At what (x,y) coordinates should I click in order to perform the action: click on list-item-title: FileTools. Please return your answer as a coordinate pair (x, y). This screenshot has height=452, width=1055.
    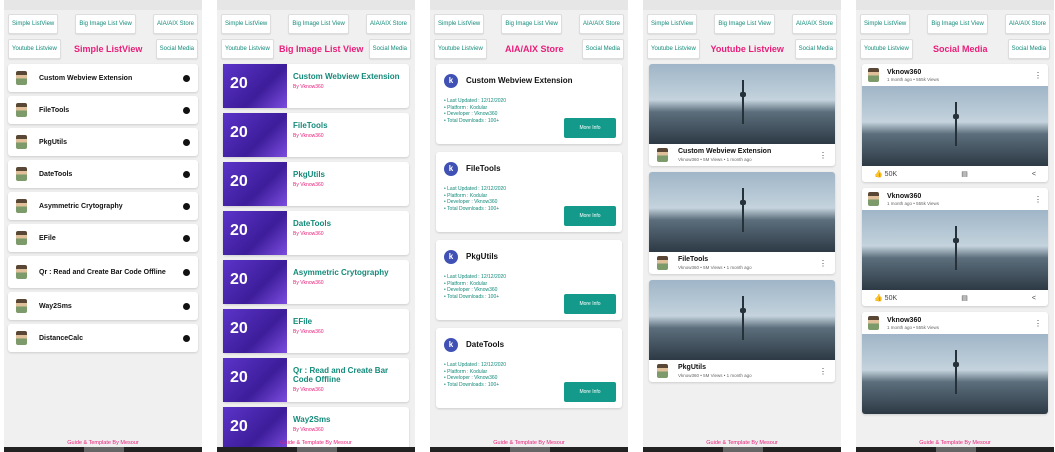
    Looking at the image, I should click on (310, 125).